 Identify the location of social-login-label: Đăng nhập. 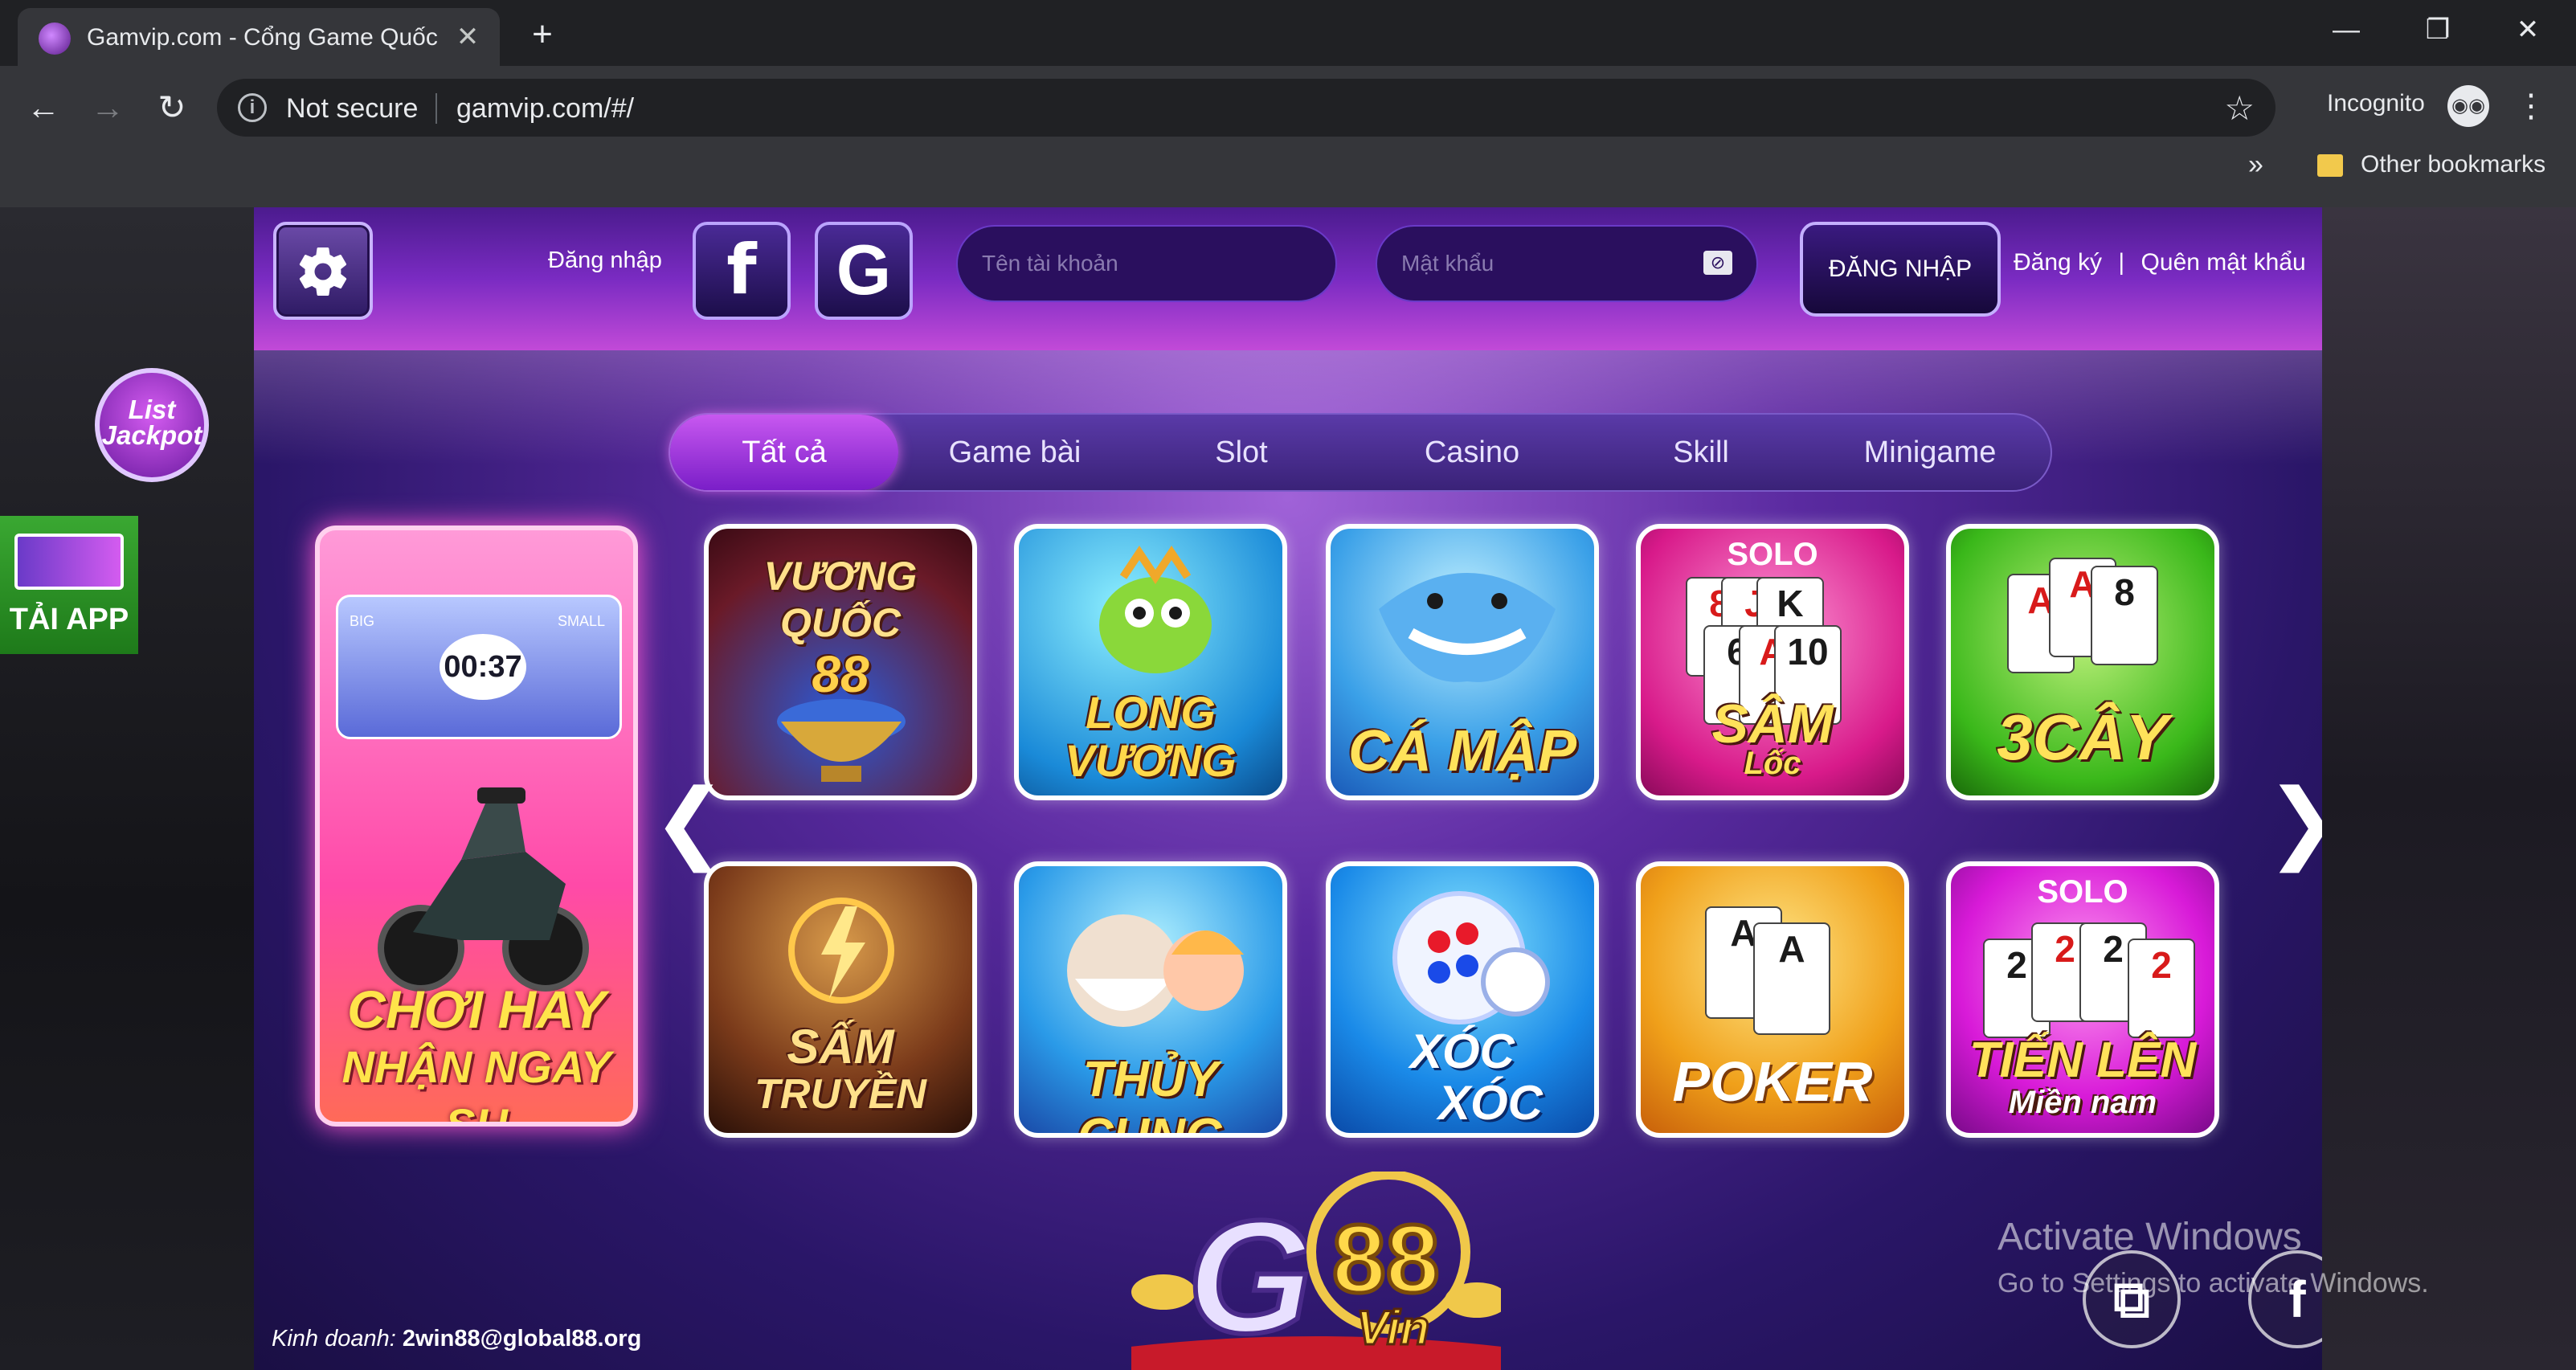
(605, 260).